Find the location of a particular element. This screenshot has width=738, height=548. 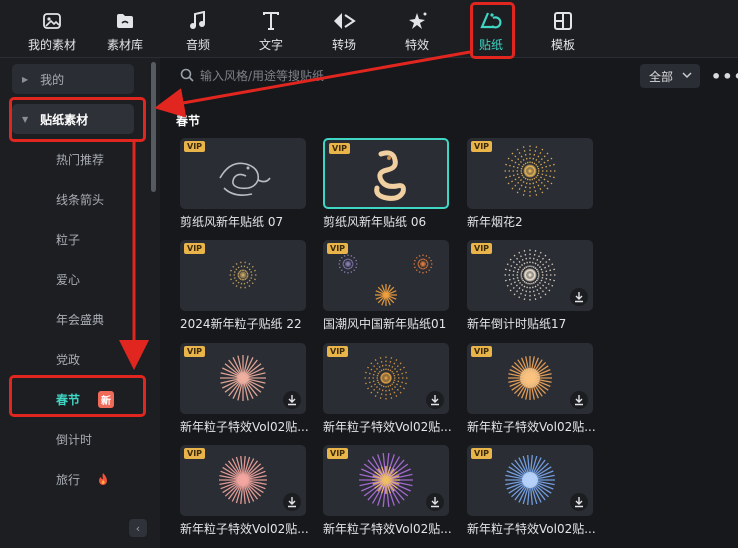

section-title: 春节 is located at coordinates (188, 121).